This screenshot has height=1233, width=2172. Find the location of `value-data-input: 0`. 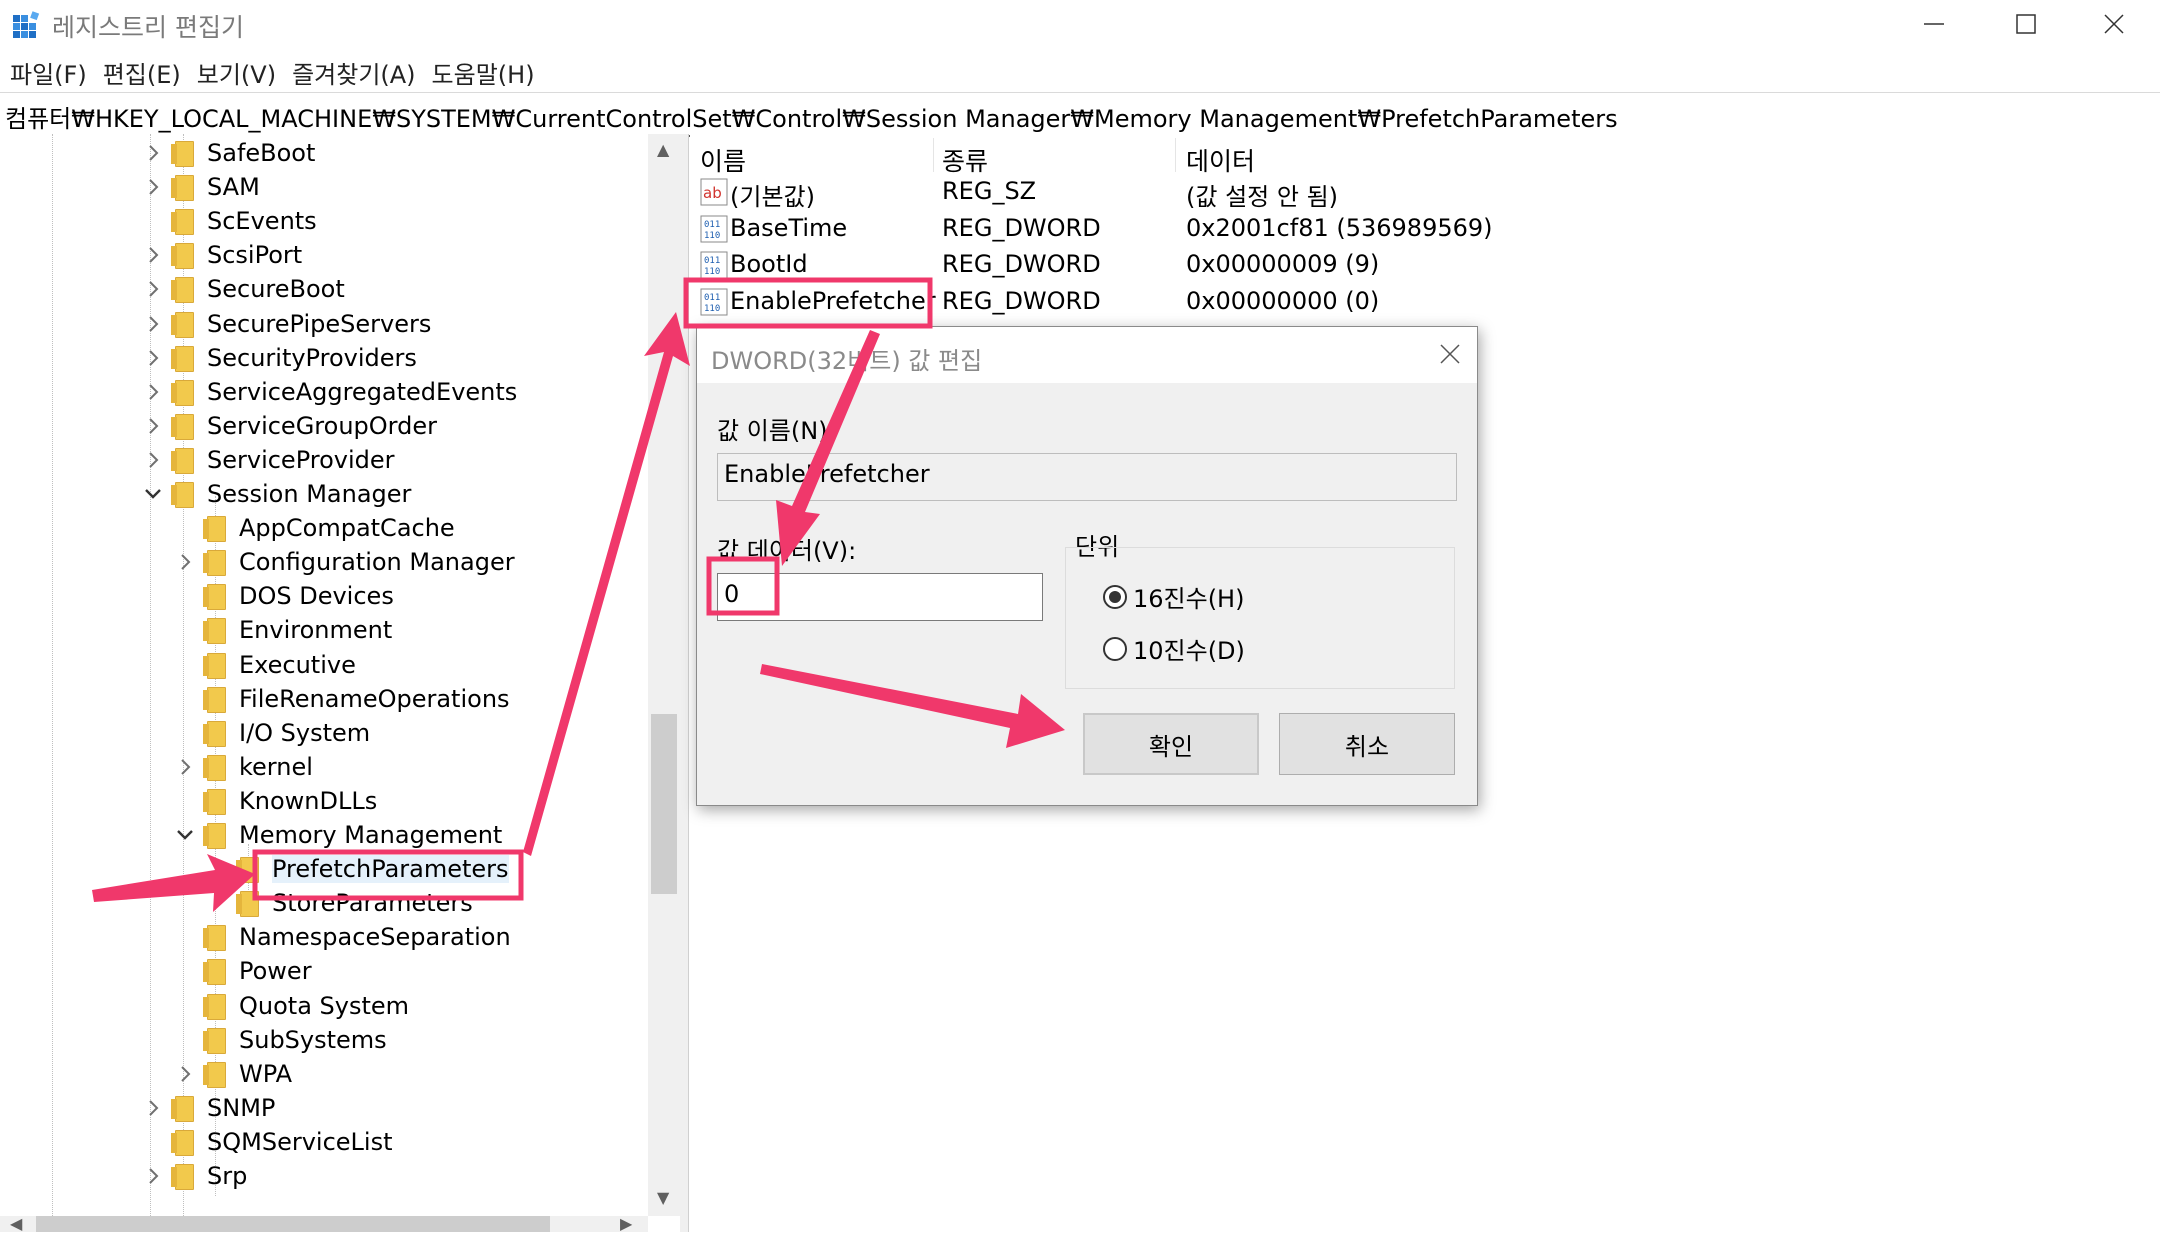

value-data-input: 0 is located at coordinates (880, 597).